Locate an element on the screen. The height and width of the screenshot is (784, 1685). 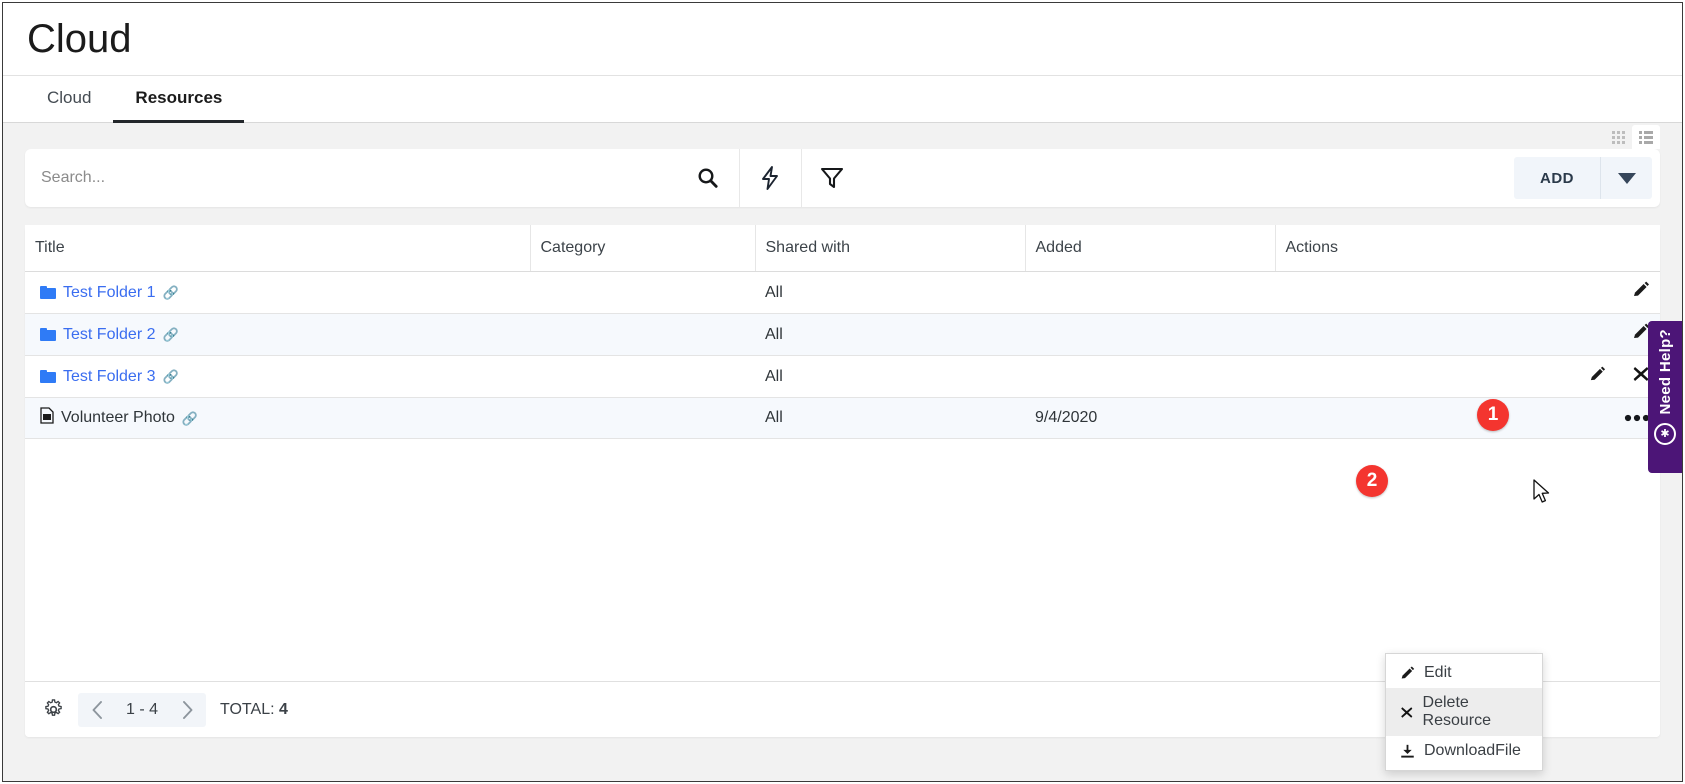
context-menu-item-download: DownloadFile is located at coordinates (1464, 751).